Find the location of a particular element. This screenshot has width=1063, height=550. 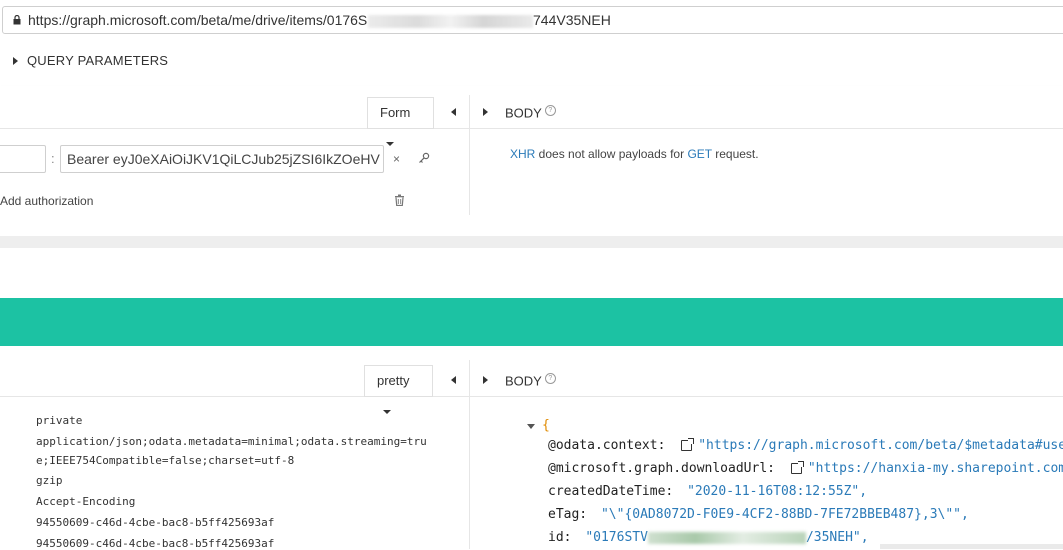

get-term: GET is located at coordinates (699, 154).